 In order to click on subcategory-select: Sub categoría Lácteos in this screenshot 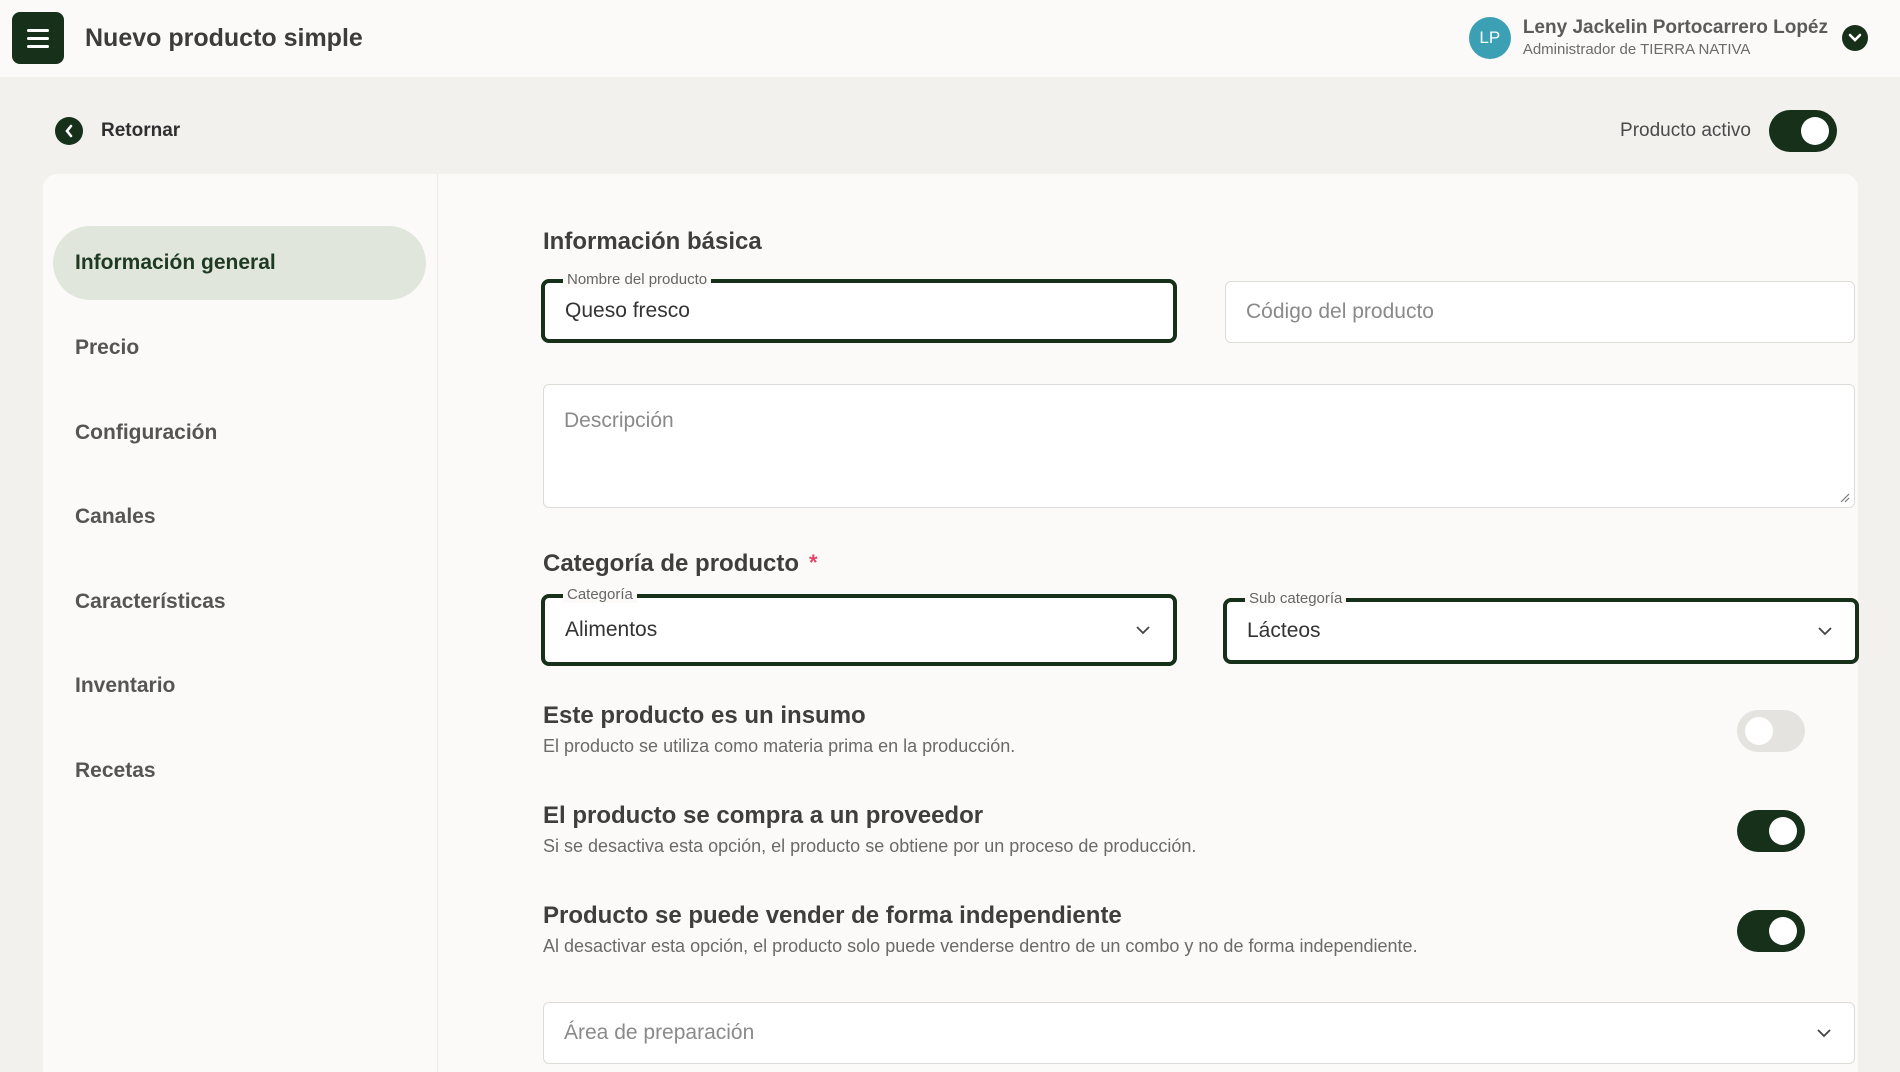, I will do `click(1541, 627)`.